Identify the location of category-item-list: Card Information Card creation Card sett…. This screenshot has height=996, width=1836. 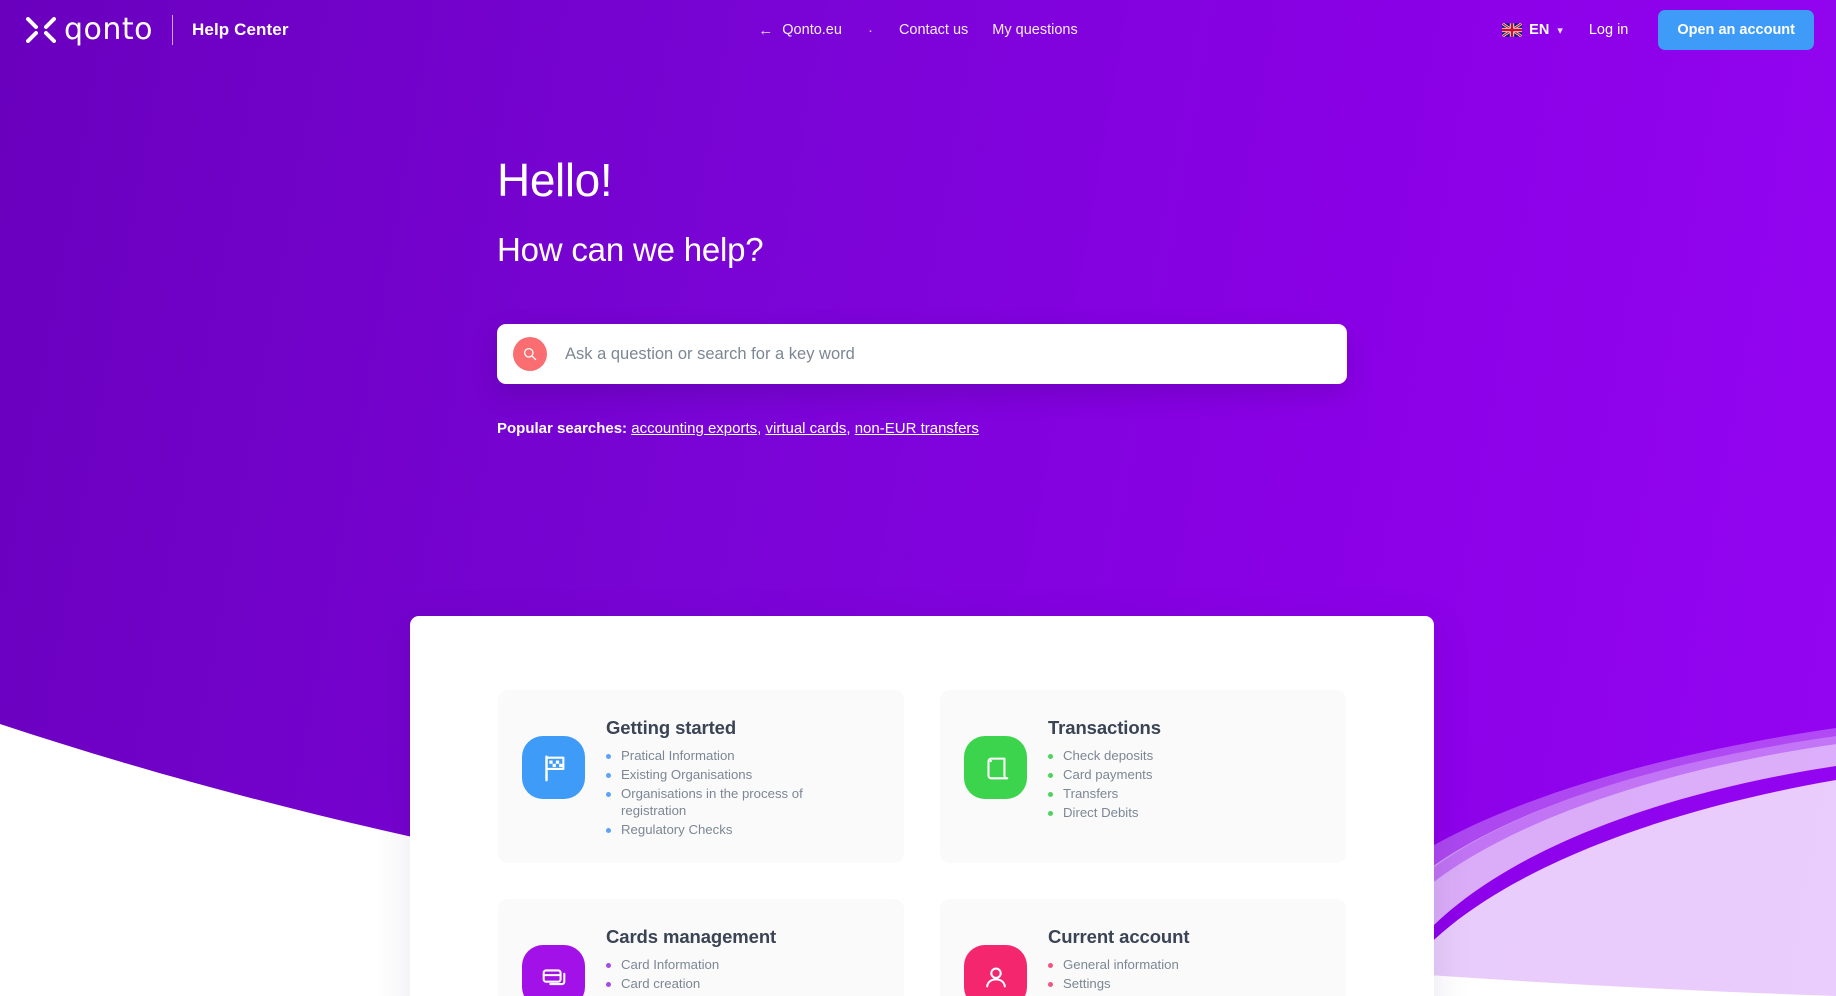
(691, 976).